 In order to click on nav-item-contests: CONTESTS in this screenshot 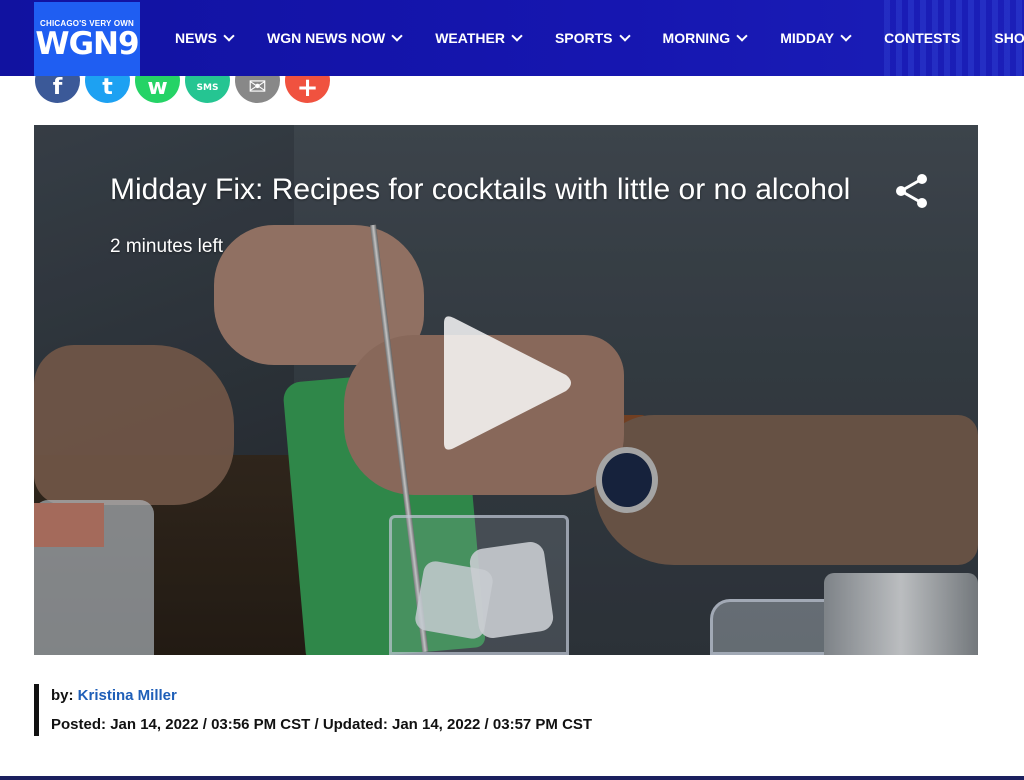, I will do `click(922, 38)`.